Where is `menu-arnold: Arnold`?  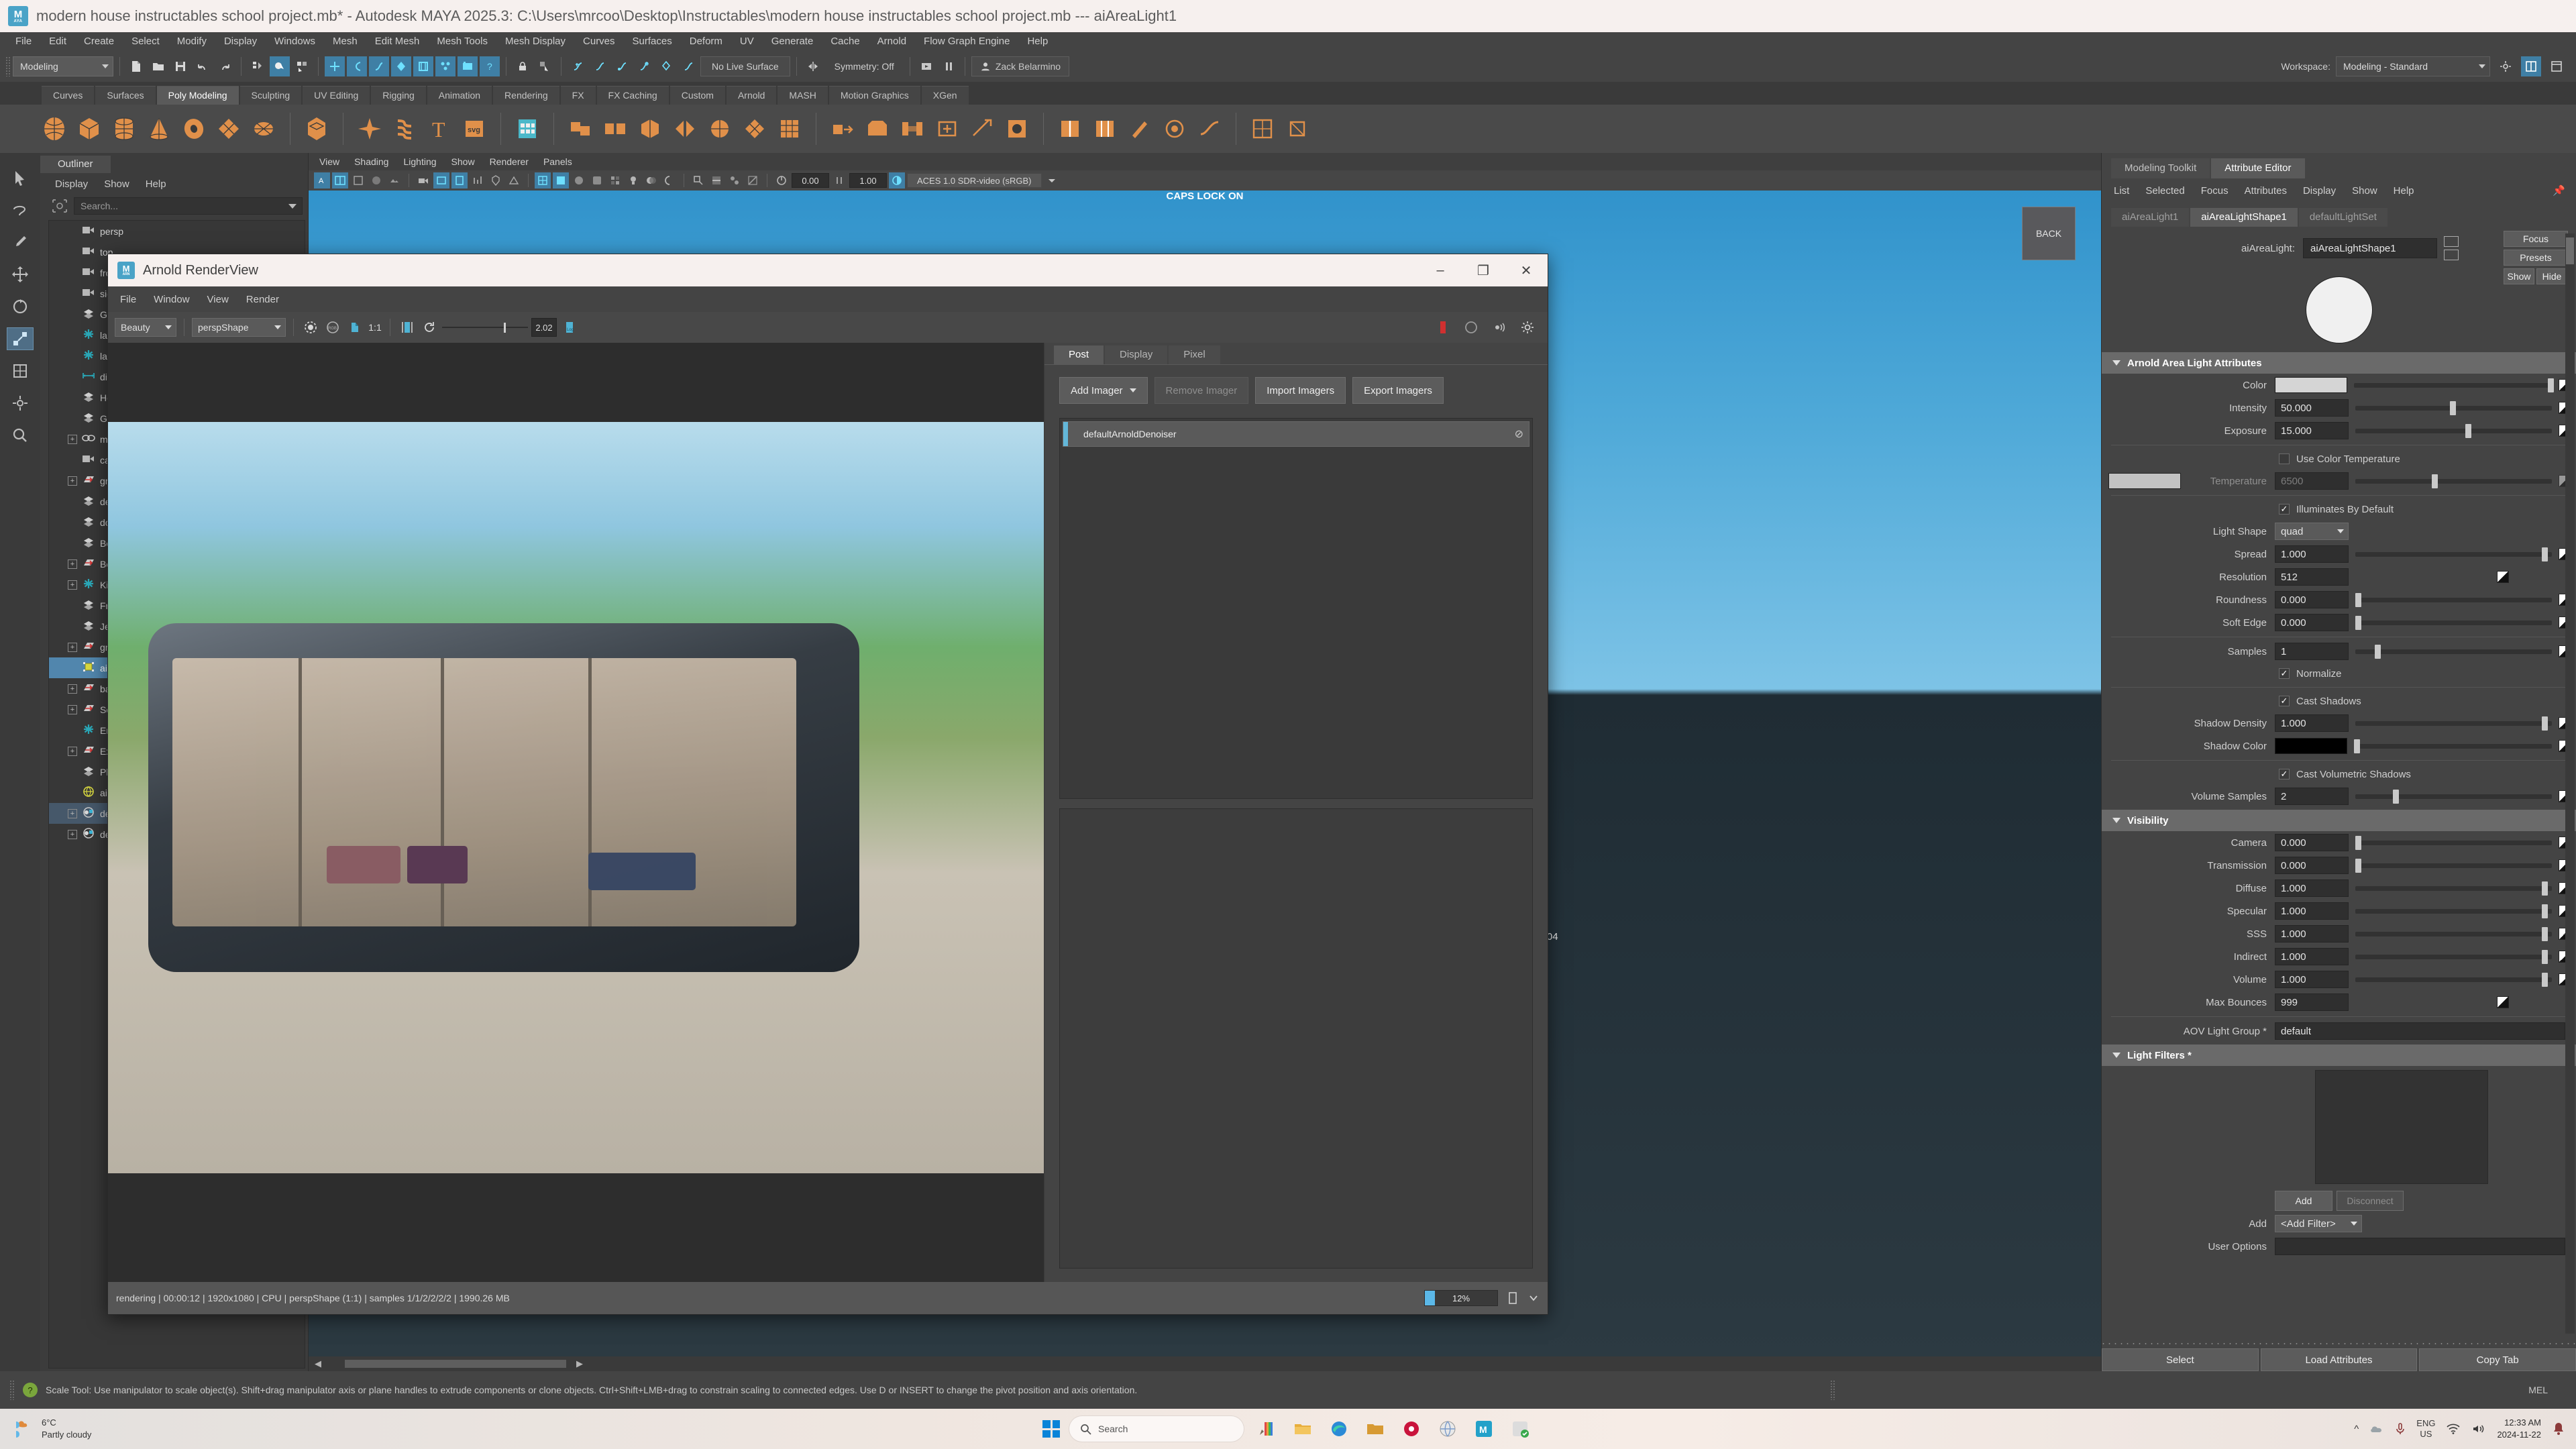
menu-arnold: Arnold is located at coordinates (892, 41).